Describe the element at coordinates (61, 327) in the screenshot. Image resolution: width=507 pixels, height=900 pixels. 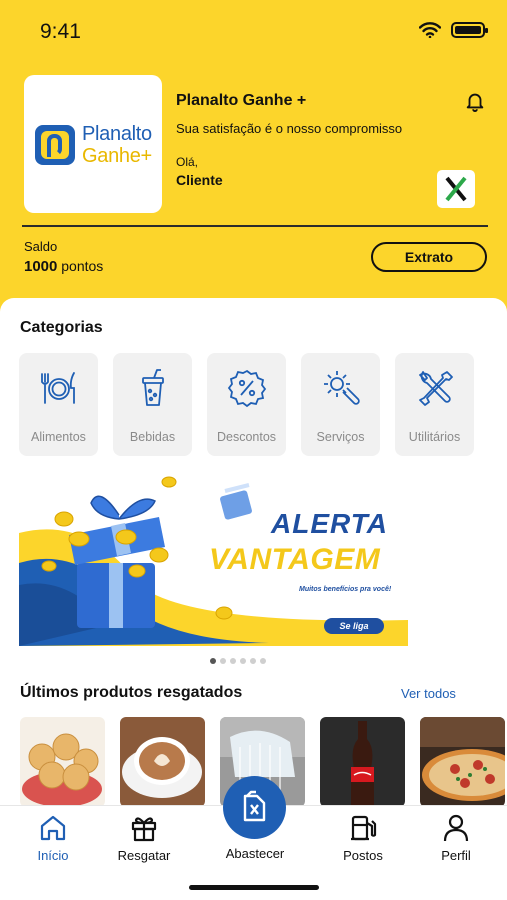
I see `categories-title: Categorias` at that location.